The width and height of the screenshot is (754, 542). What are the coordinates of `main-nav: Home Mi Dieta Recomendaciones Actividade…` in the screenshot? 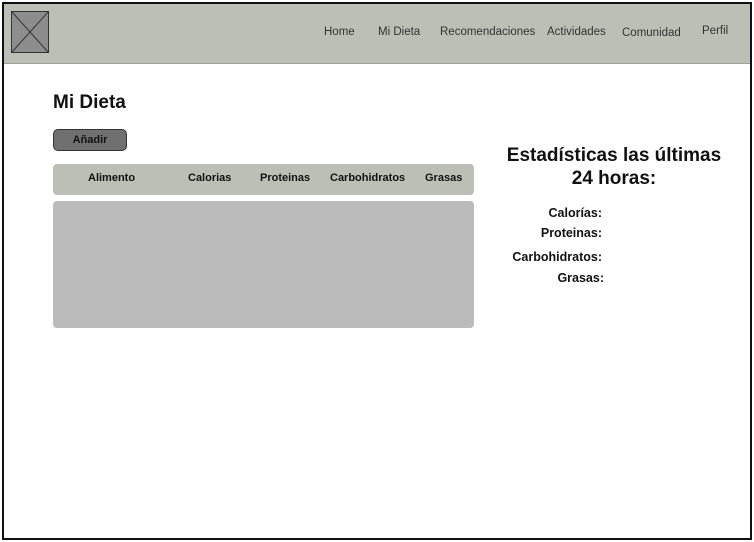 It's located at (377, 33).